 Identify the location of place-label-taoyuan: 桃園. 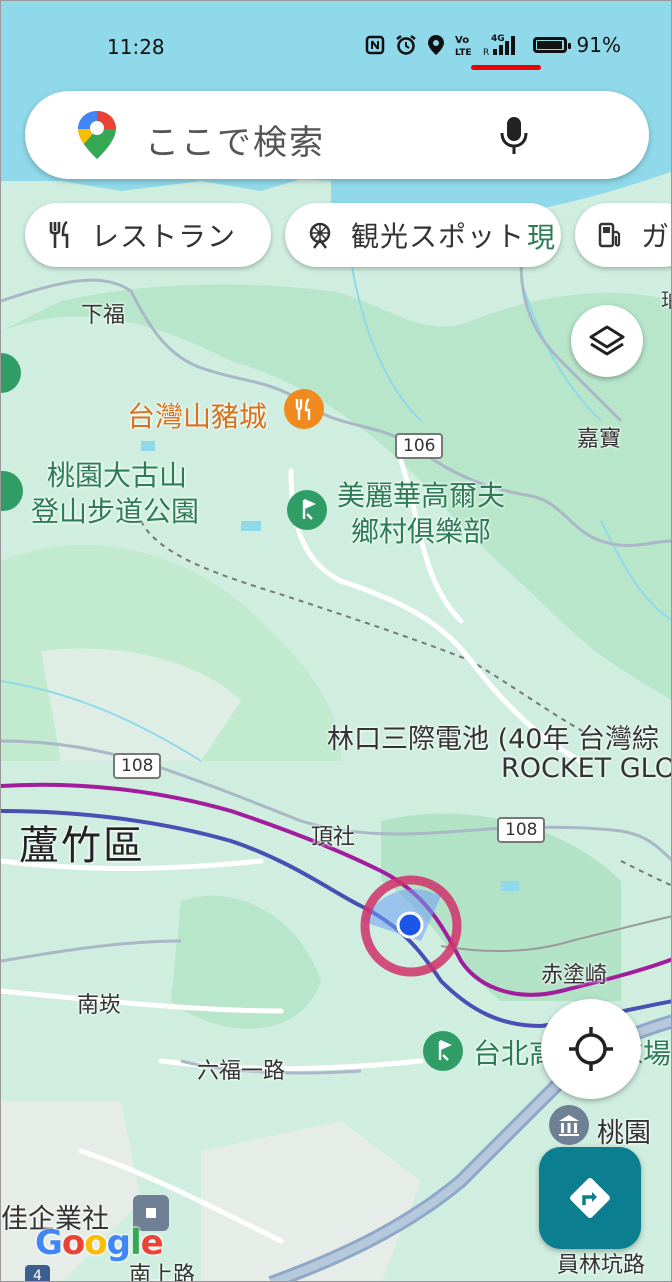
(624, 1130).